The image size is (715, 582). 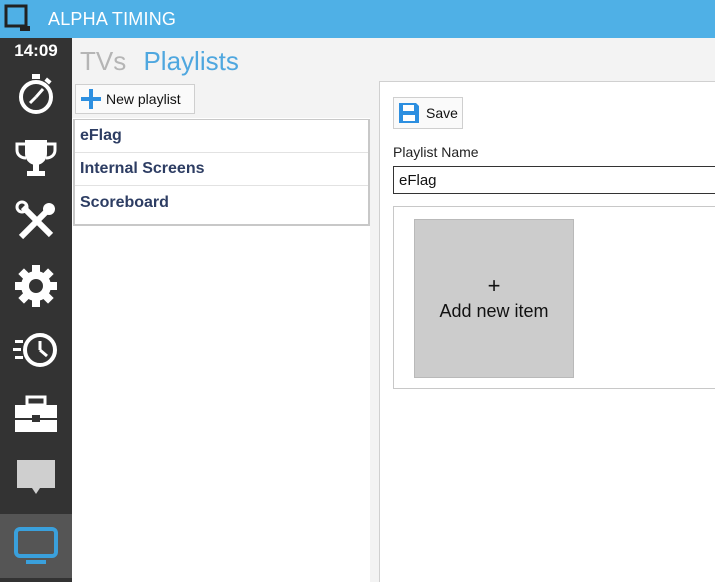 I want to click on title-bar: ALPHA TIMING, so click(x=357, y=19).